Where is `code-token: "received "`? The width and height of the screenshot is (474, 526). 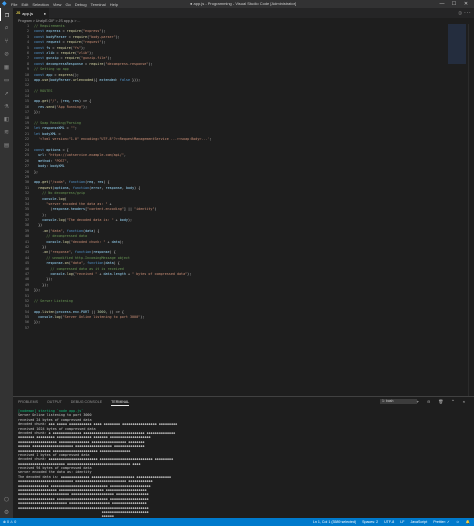
code-token: "received " is located at coordinates (86, 273).